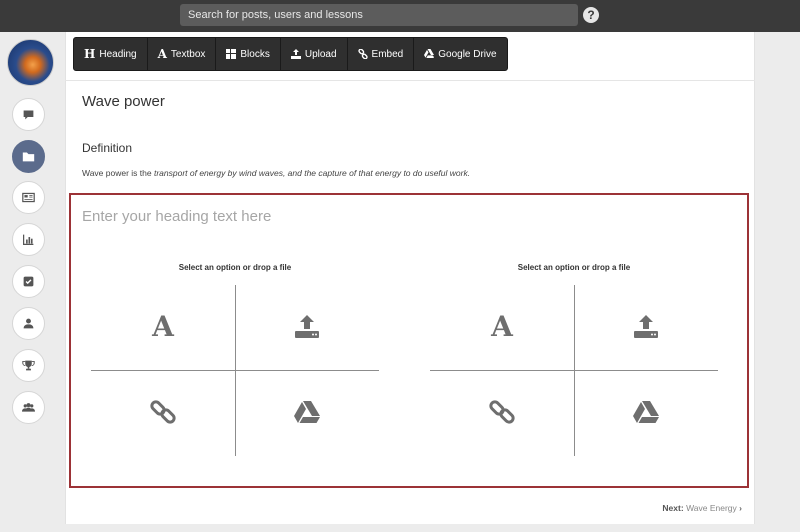 Image resolution: width=800 pixels, height=532 pixels. I want to click on right-drive-option, so click(646, 412).